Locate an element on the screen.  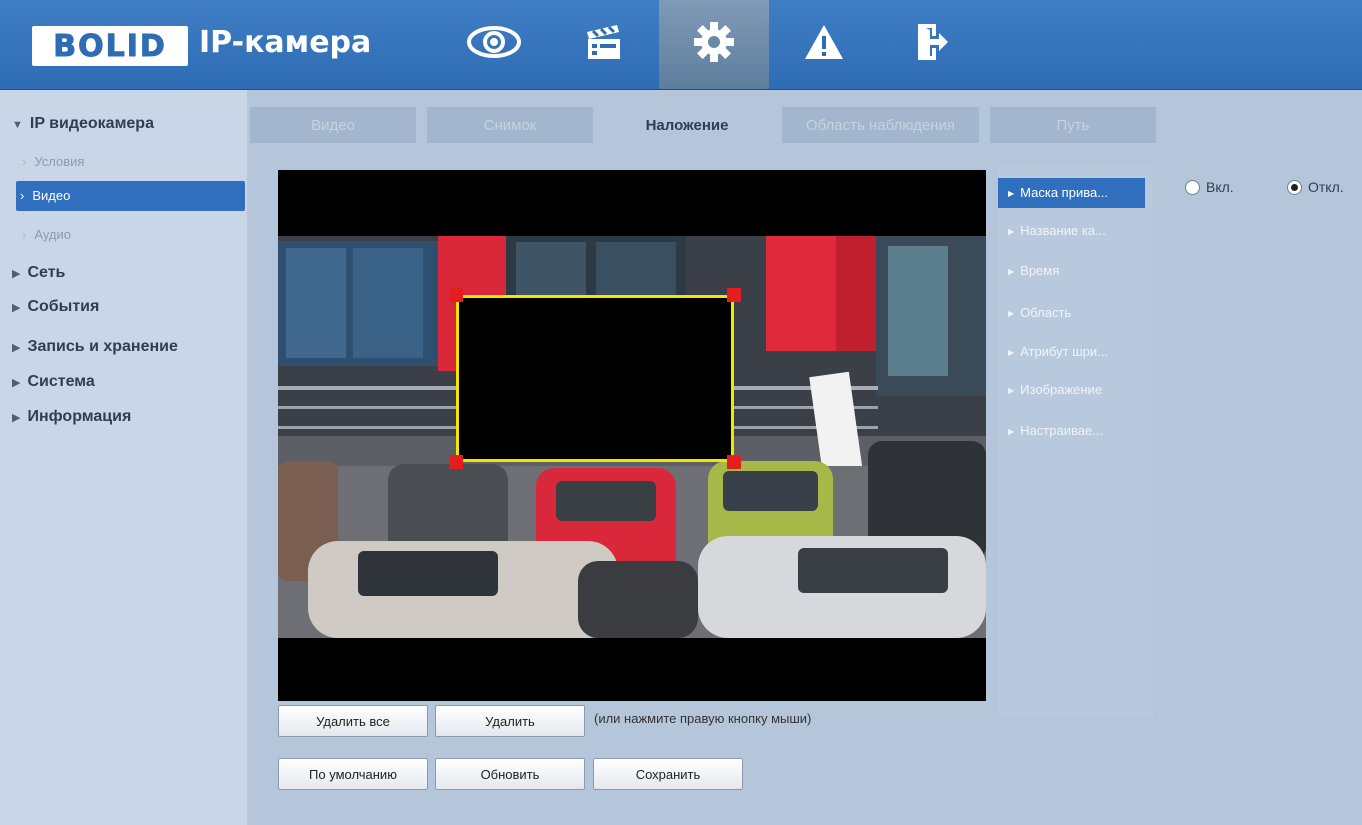
bolid-logo: BOLID is located at coordinates (110, 46).